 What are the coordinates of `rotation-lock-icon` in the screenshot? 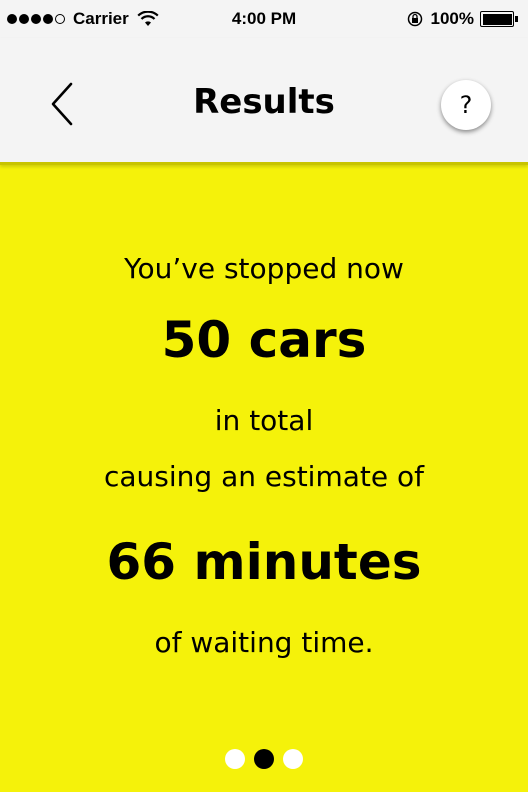 It's located at (414, 19).